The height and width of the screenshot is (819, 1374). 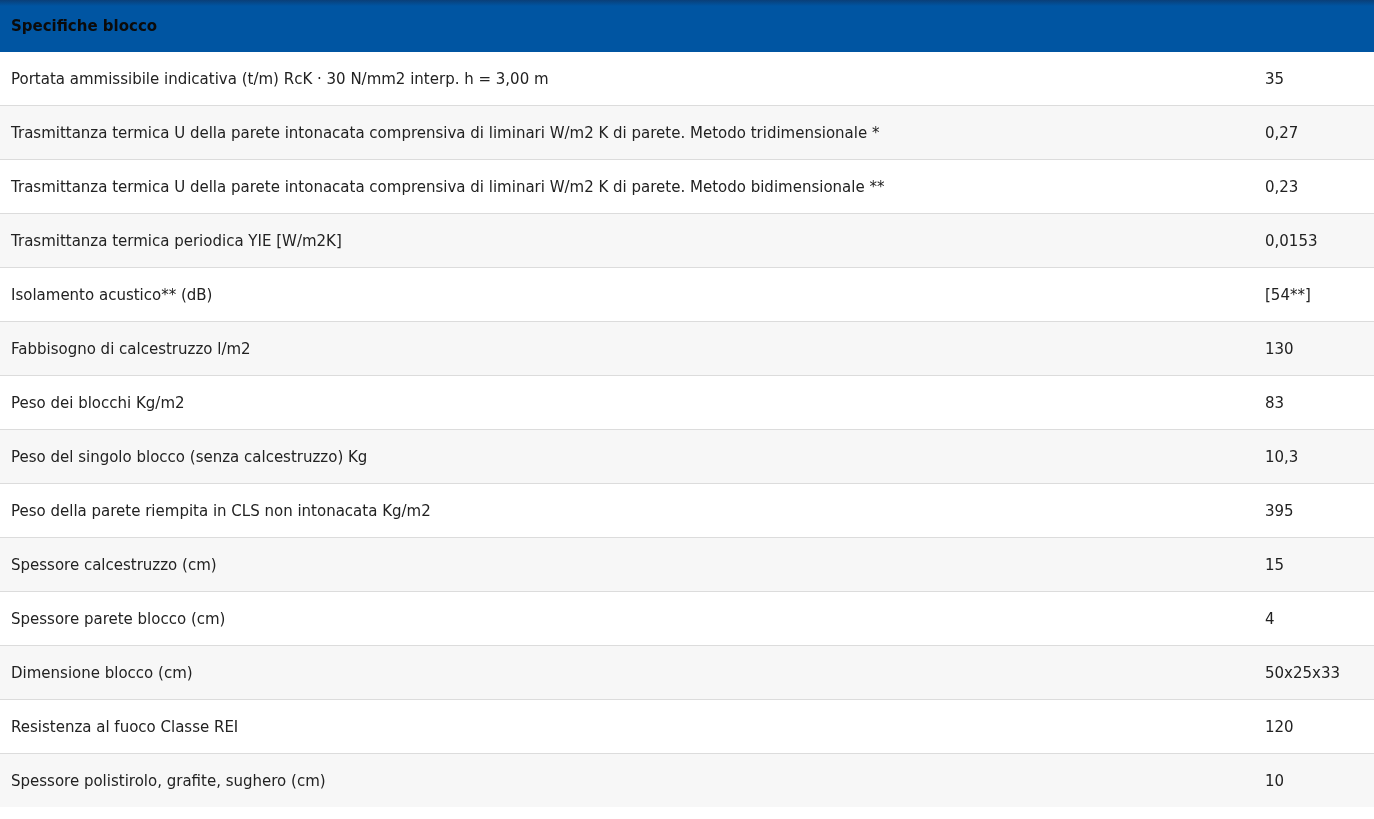 What do you see at coordinates (1287, 294) in the screenshot?
I see `table-cell-text: [54**]` at bounding box center [1287, 294].